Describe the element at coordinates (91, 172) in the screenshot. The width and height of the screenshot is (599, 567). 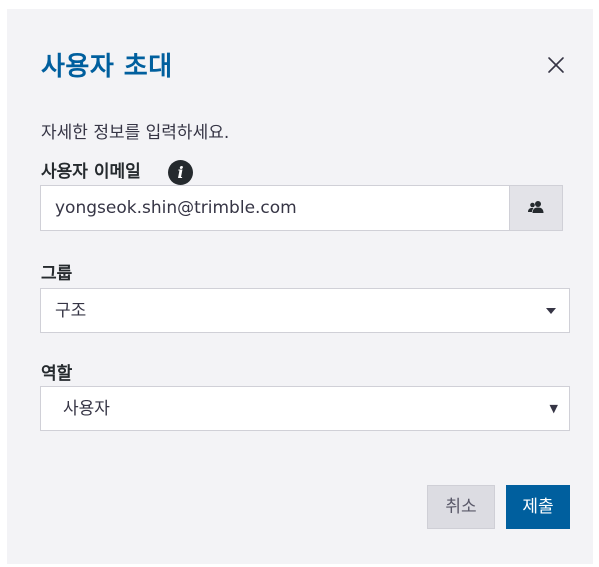
I see `email-label: 사용자 이메일` at that location.